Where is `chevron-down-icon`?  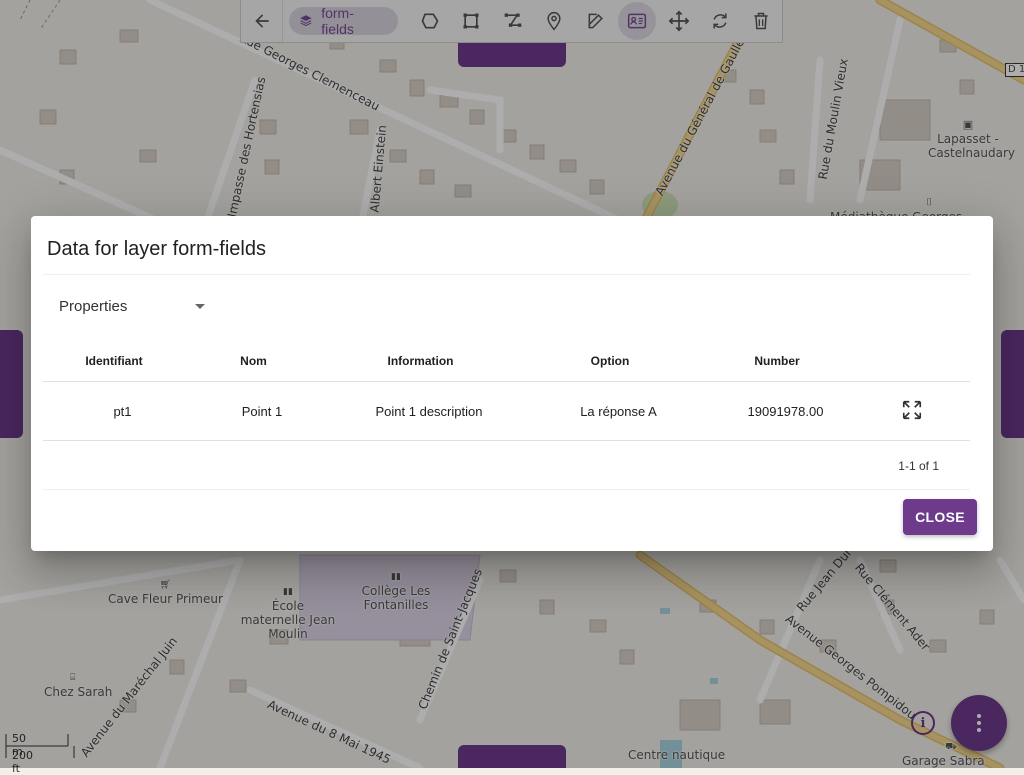 chevron-down-icon is located at coordinates (200, 306).